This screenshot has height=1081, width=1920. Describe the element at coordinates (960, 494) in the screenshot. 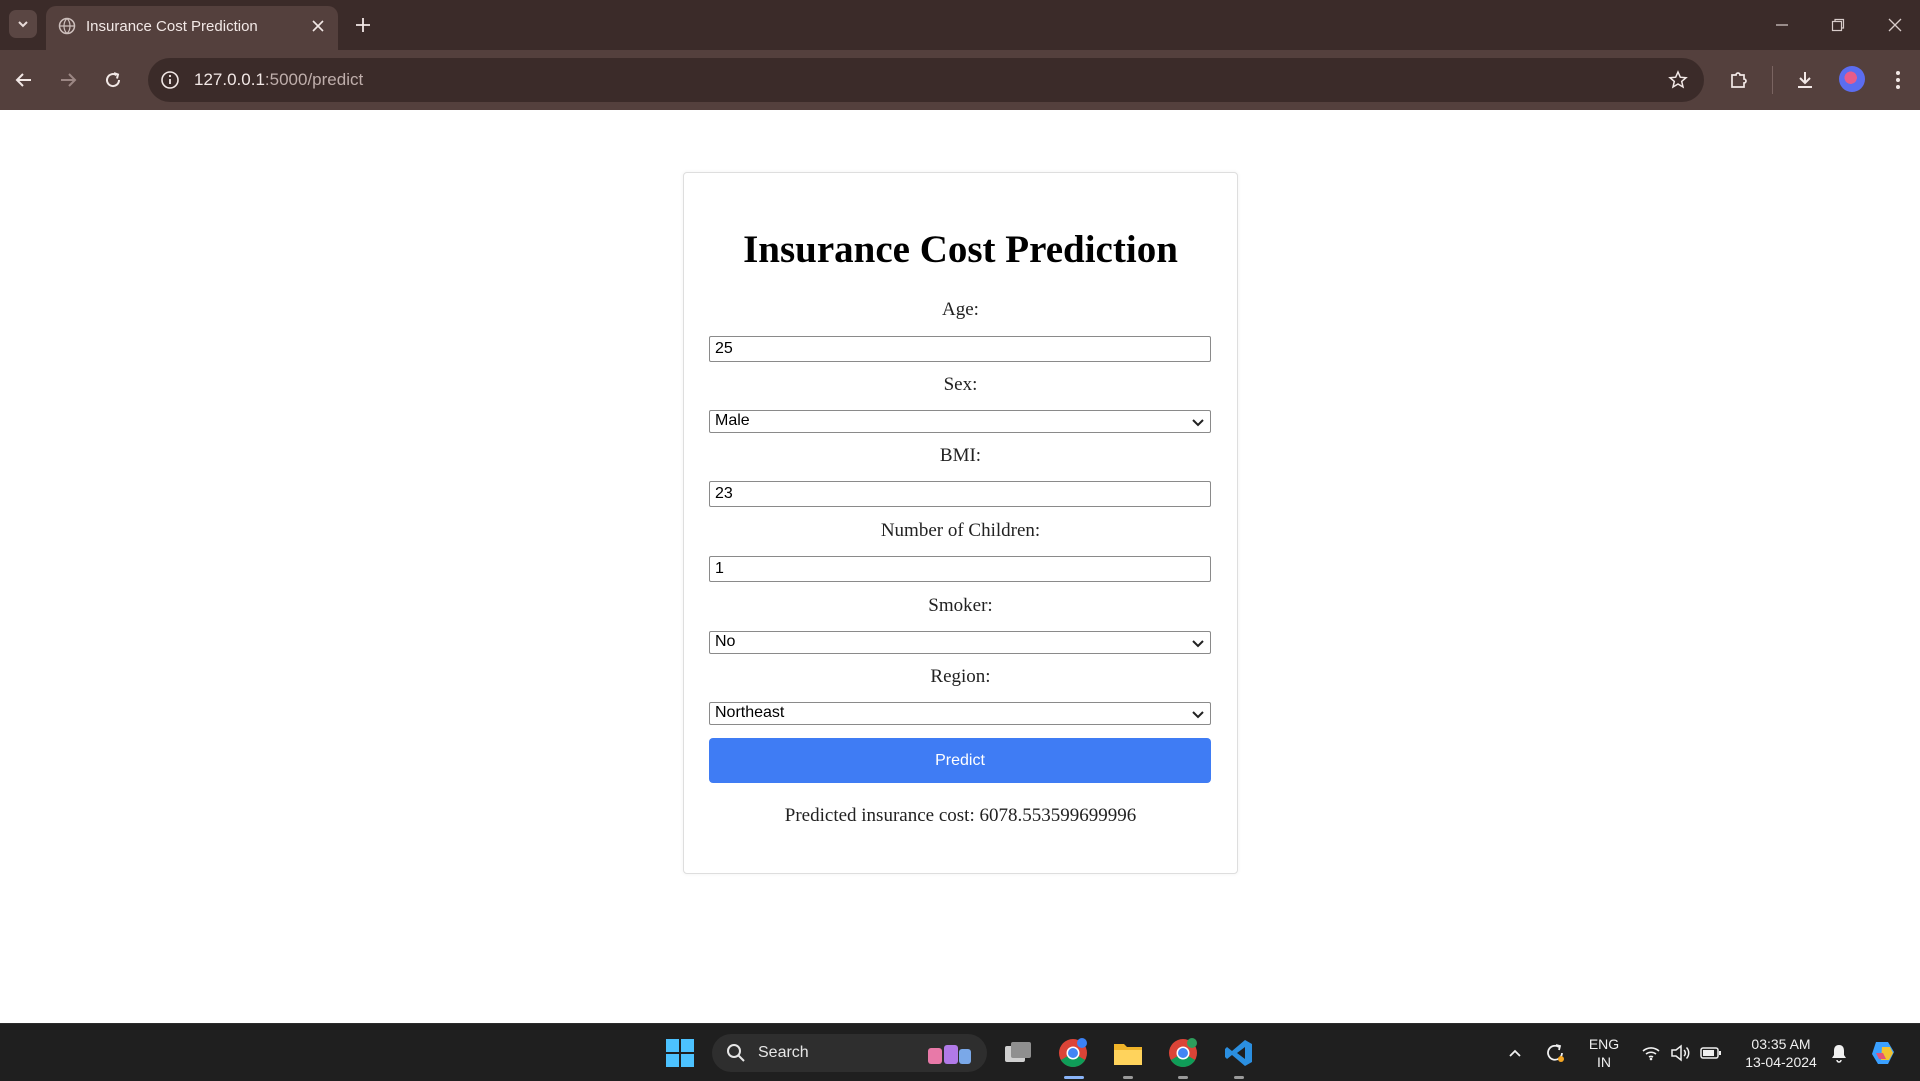

I see `bmi-input` at that location.